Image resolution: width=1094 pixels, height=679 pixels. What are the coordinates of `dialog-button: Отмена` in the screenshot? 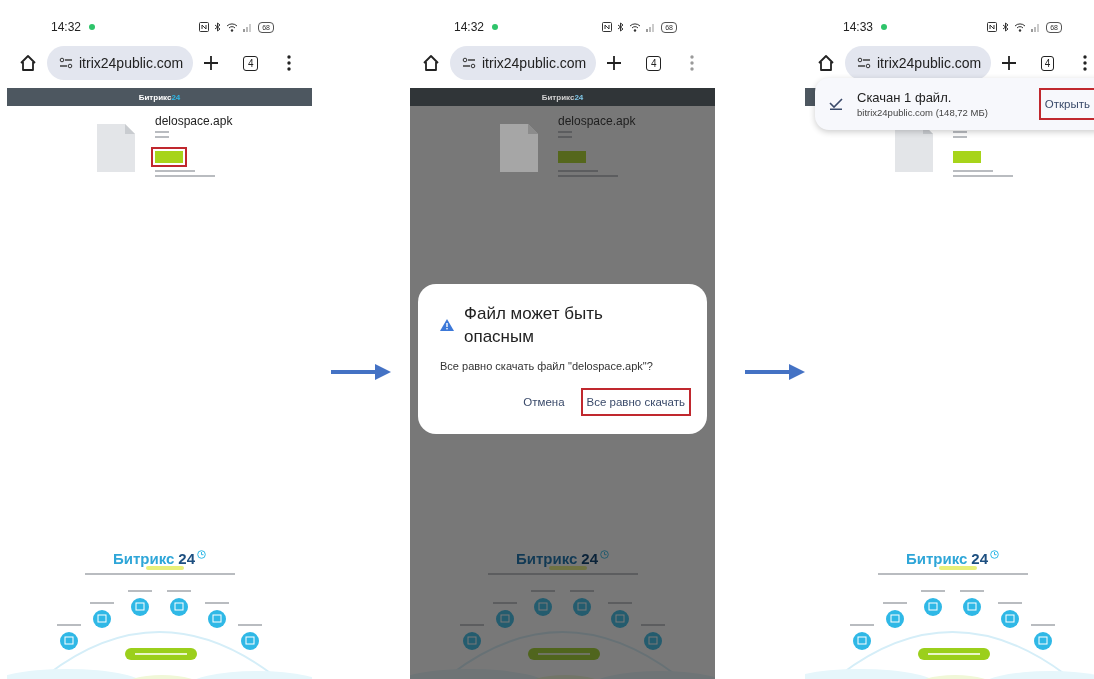 It's located at (544, 402).